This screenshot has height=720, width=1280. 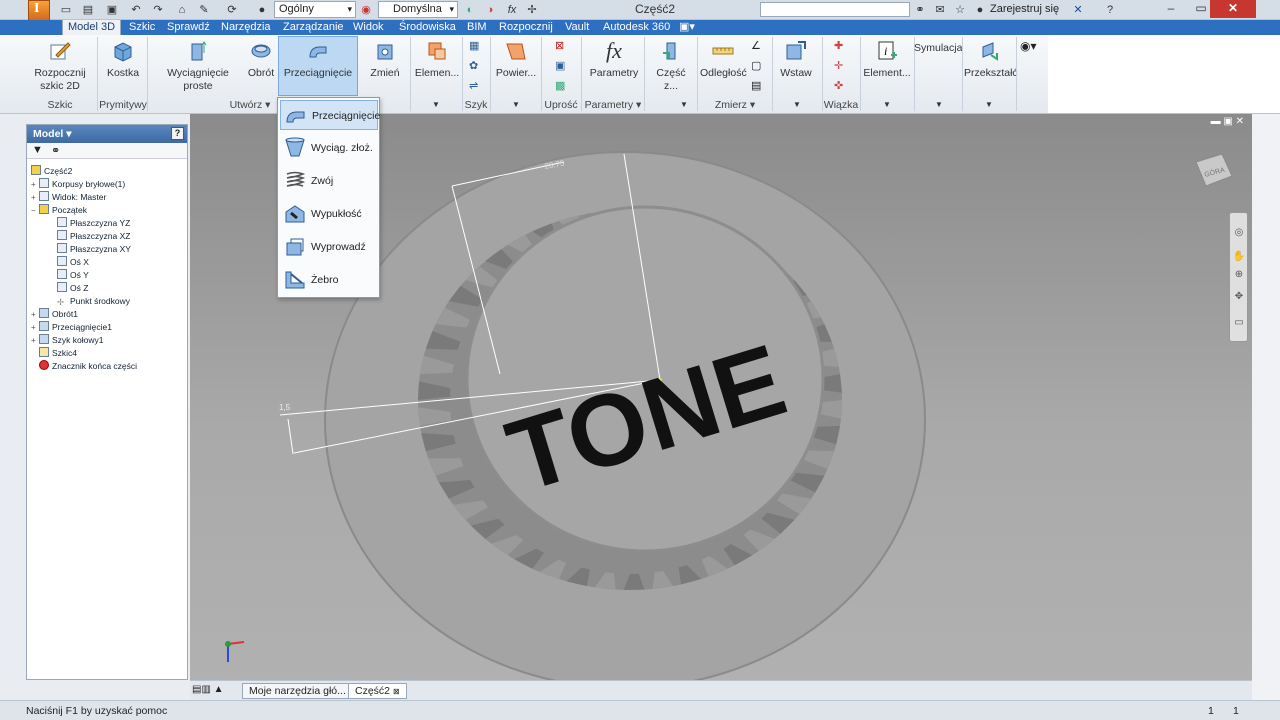 What do you see at coordinates (723, 58) in the screenshot?
I see `distance-button: Odległość` at bounding box center [723, 58].